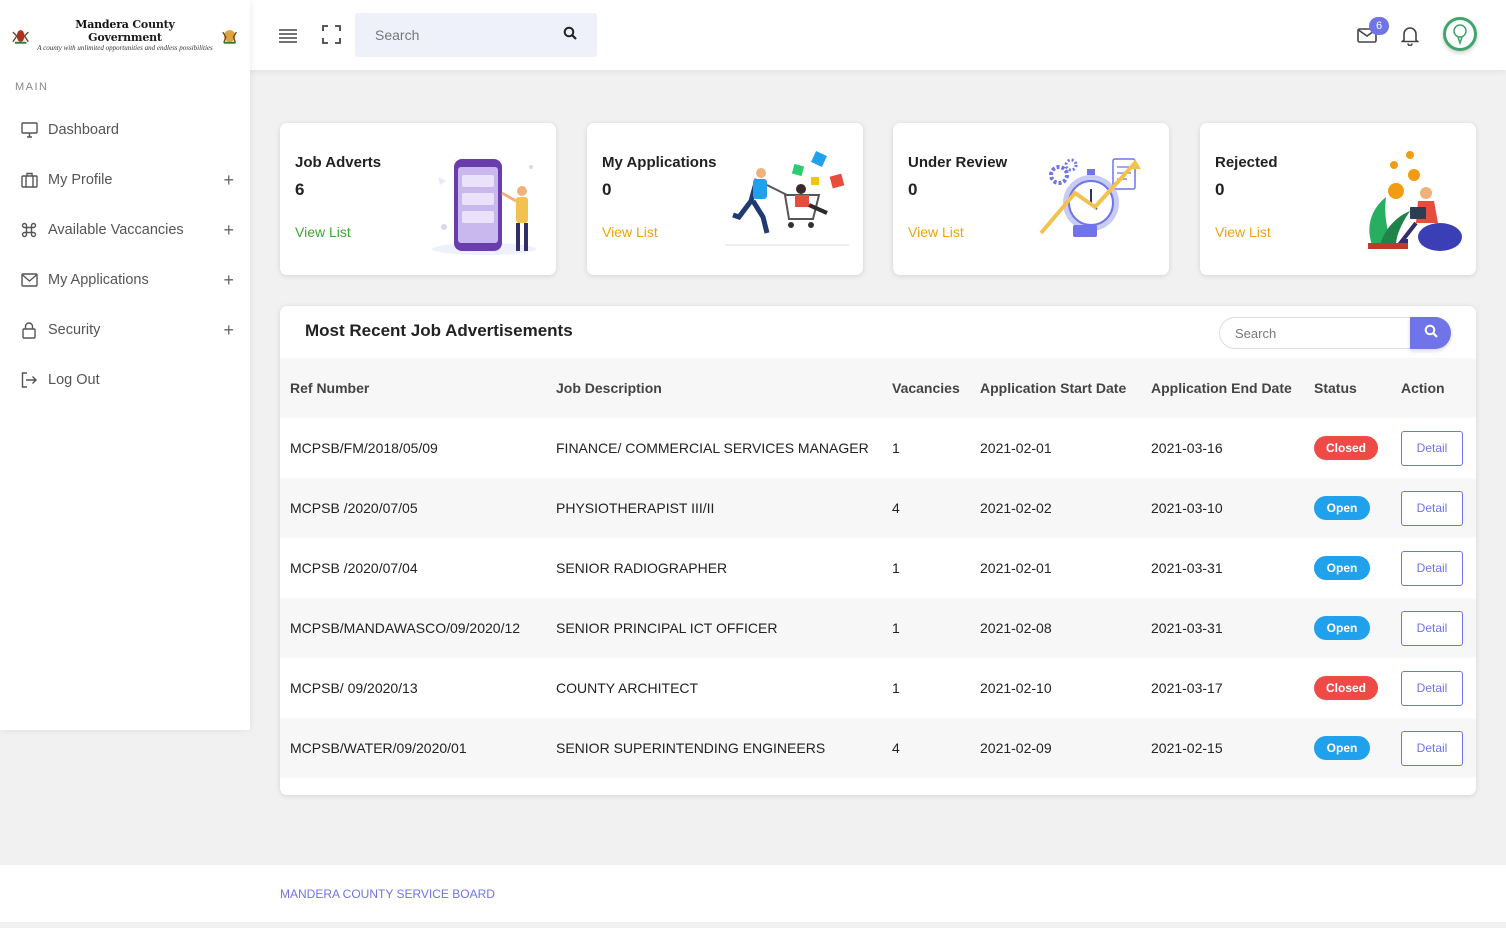 This screenshot has width=1506, height=928. What do you see at coordinates (1187, 448) in the screenshot?
I see `end-date-cell: 2021-03-16` at bounding box center [1187, 448].